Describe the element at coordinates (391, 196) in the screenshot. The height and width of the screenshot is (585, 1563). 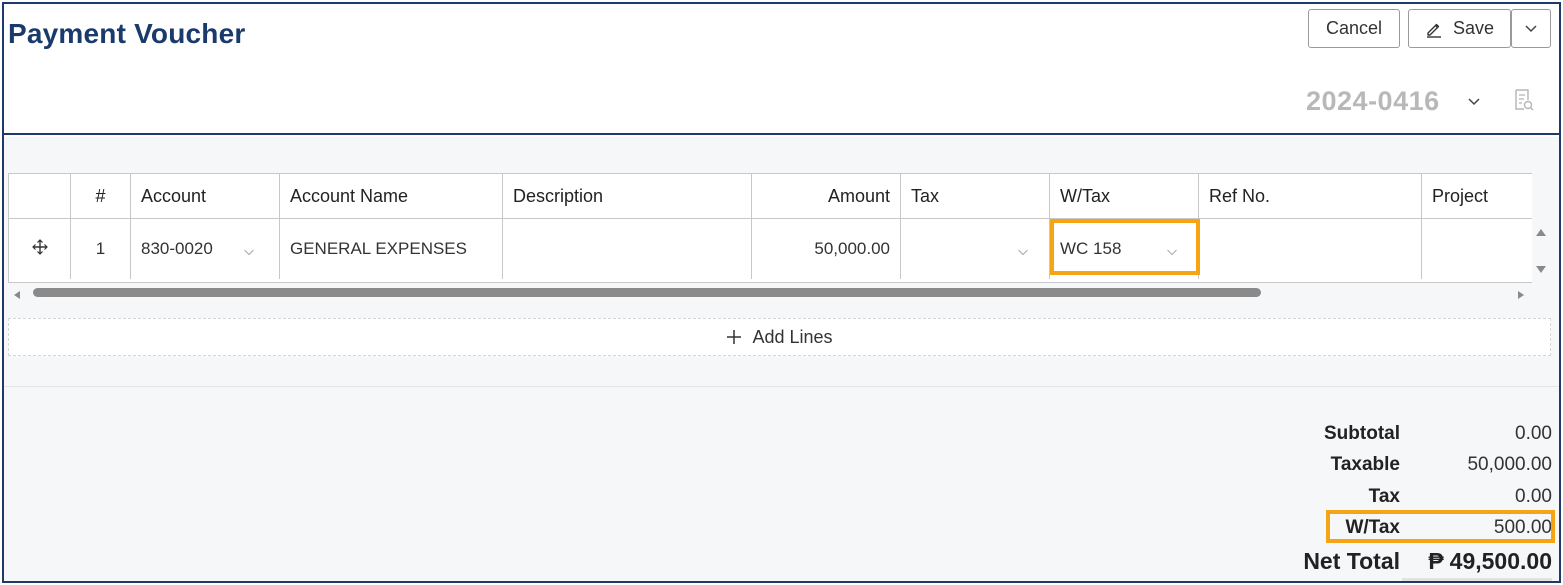
I see `col-header-account-name: Account Name` at that location.